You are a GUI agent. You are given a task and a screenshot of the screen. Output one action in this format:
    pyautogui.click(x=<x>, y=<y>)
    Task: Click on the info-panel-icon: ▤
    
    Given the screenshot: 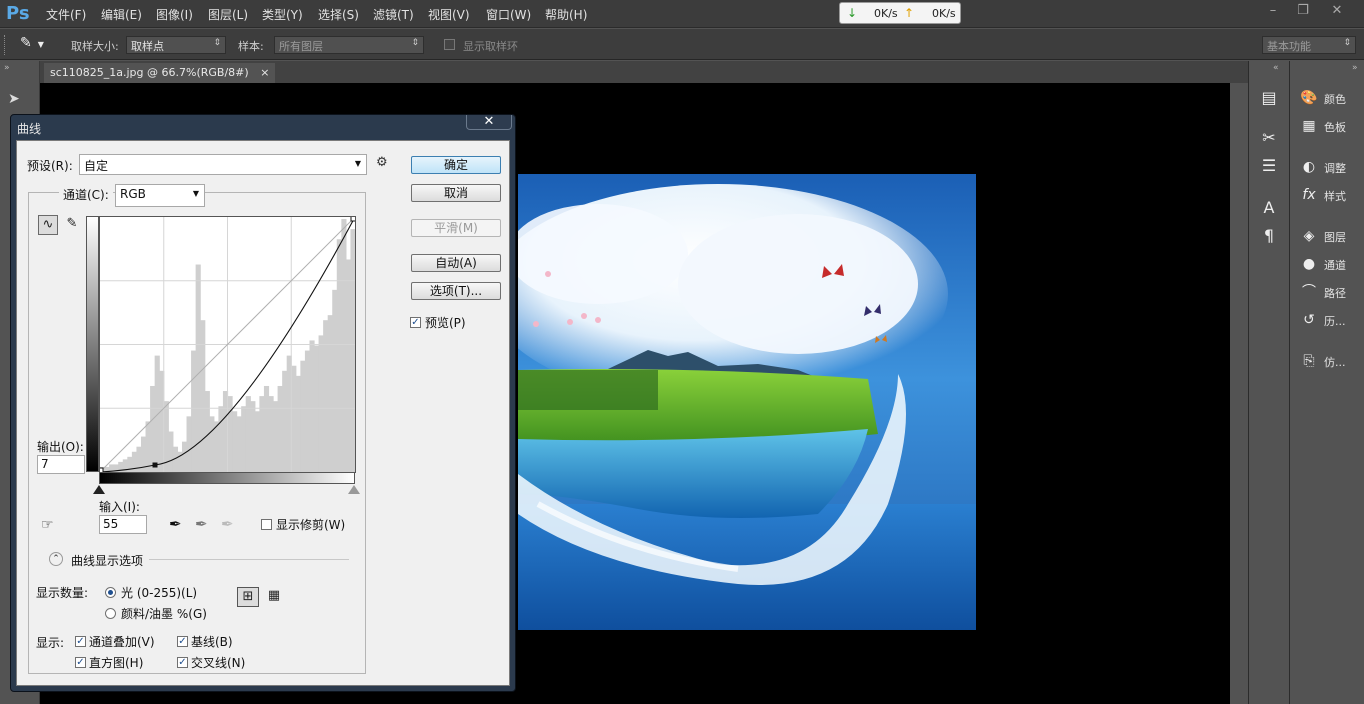 What is the action you would take?
    pyautogui.click(x=1269, y=98)
    